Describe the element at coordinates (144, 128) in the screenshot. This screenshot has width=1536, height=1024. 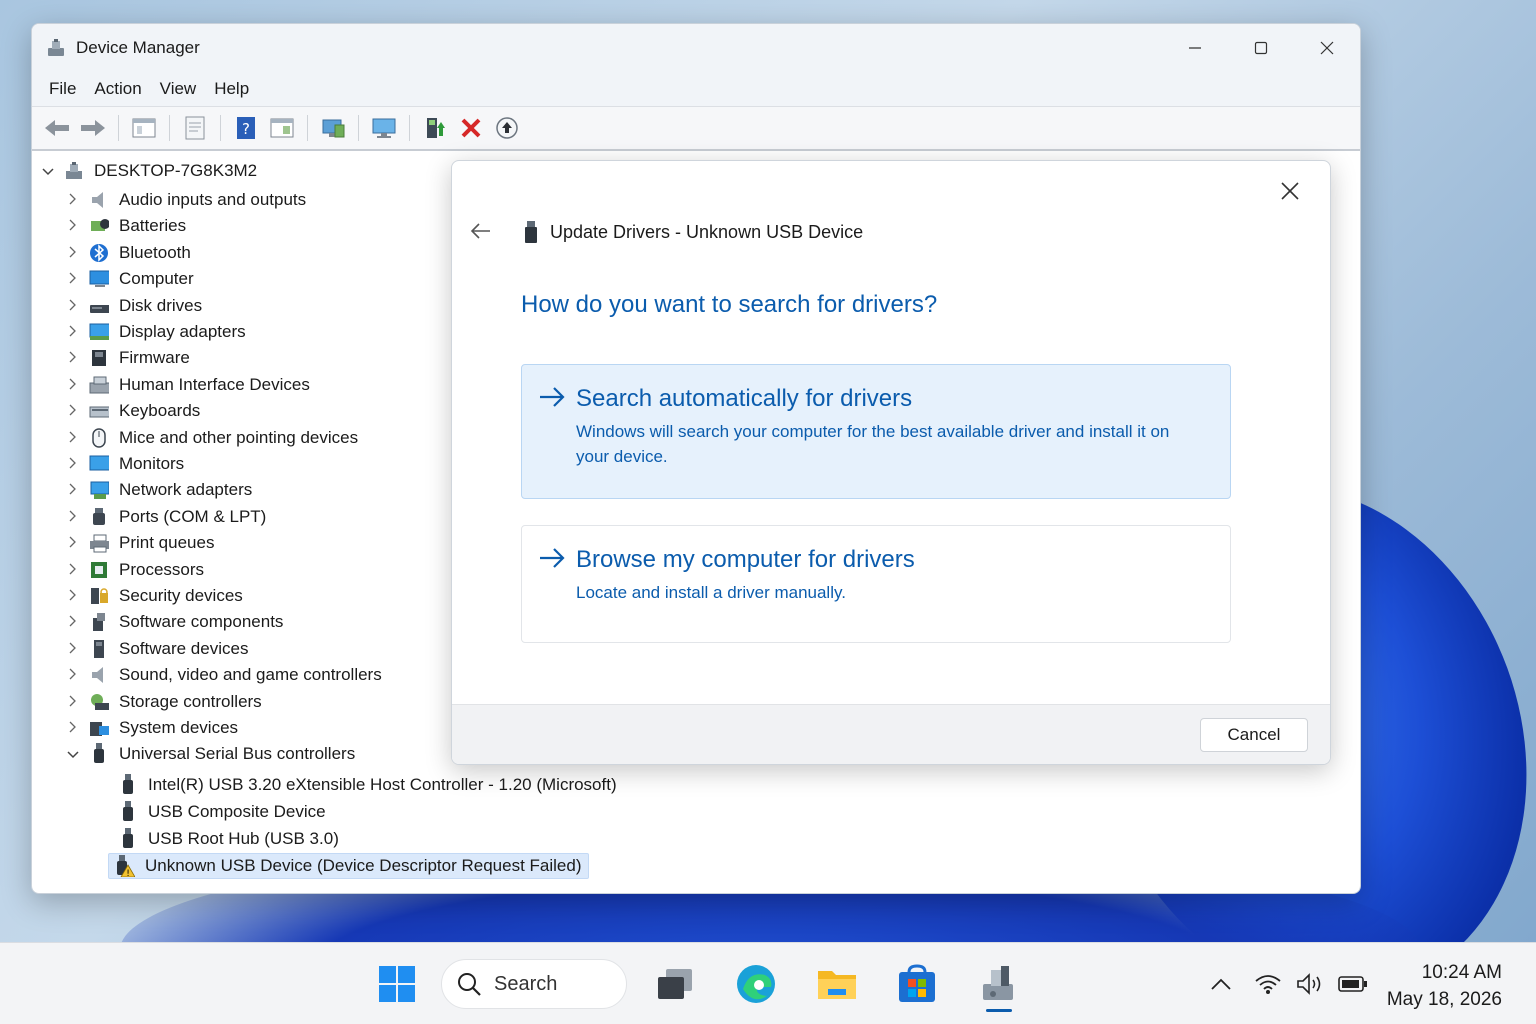
I see `show-hide-console-button` at that location.